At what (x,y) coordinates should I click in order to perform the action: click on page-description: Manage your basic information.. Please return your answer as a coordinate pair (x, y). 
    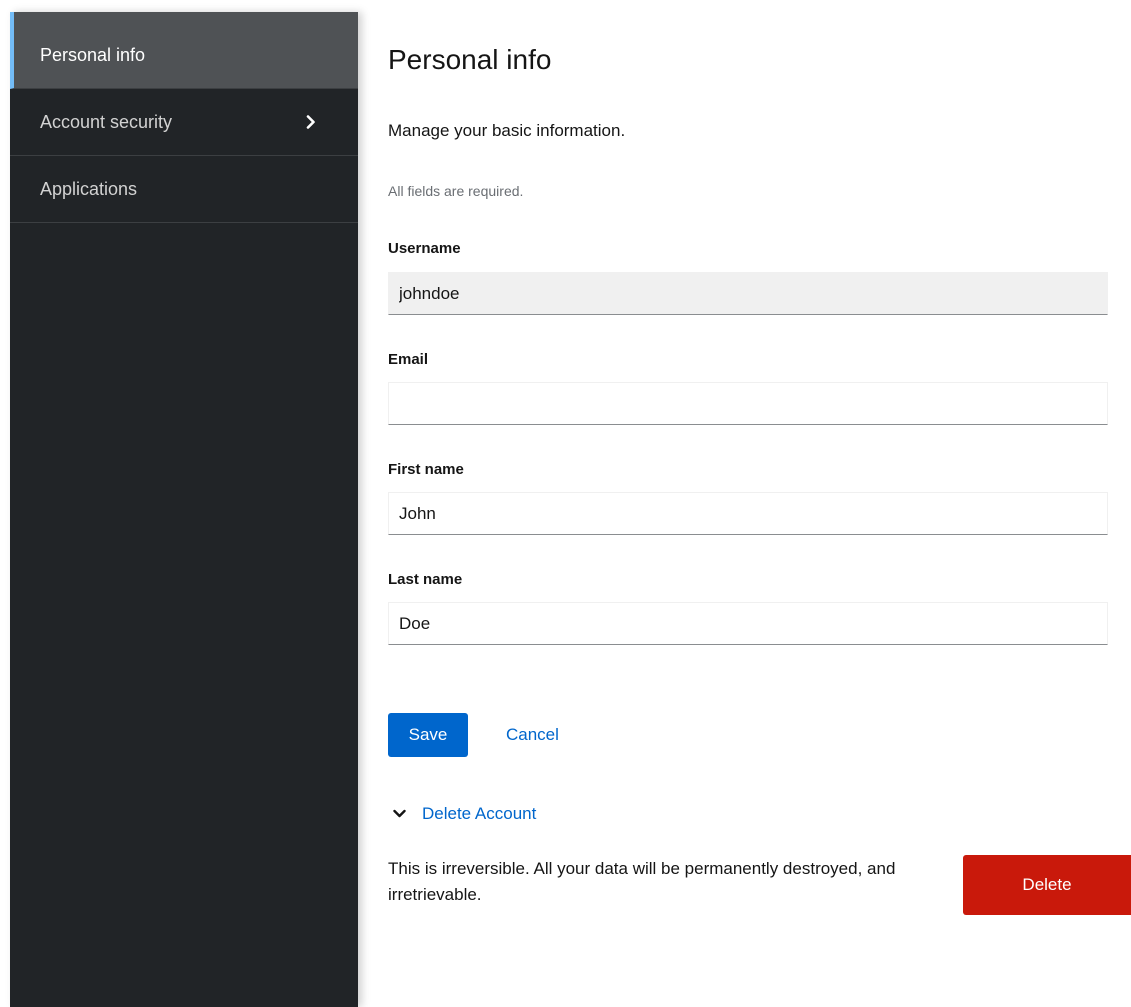
    Looking at the image, I should click on (507, 130).